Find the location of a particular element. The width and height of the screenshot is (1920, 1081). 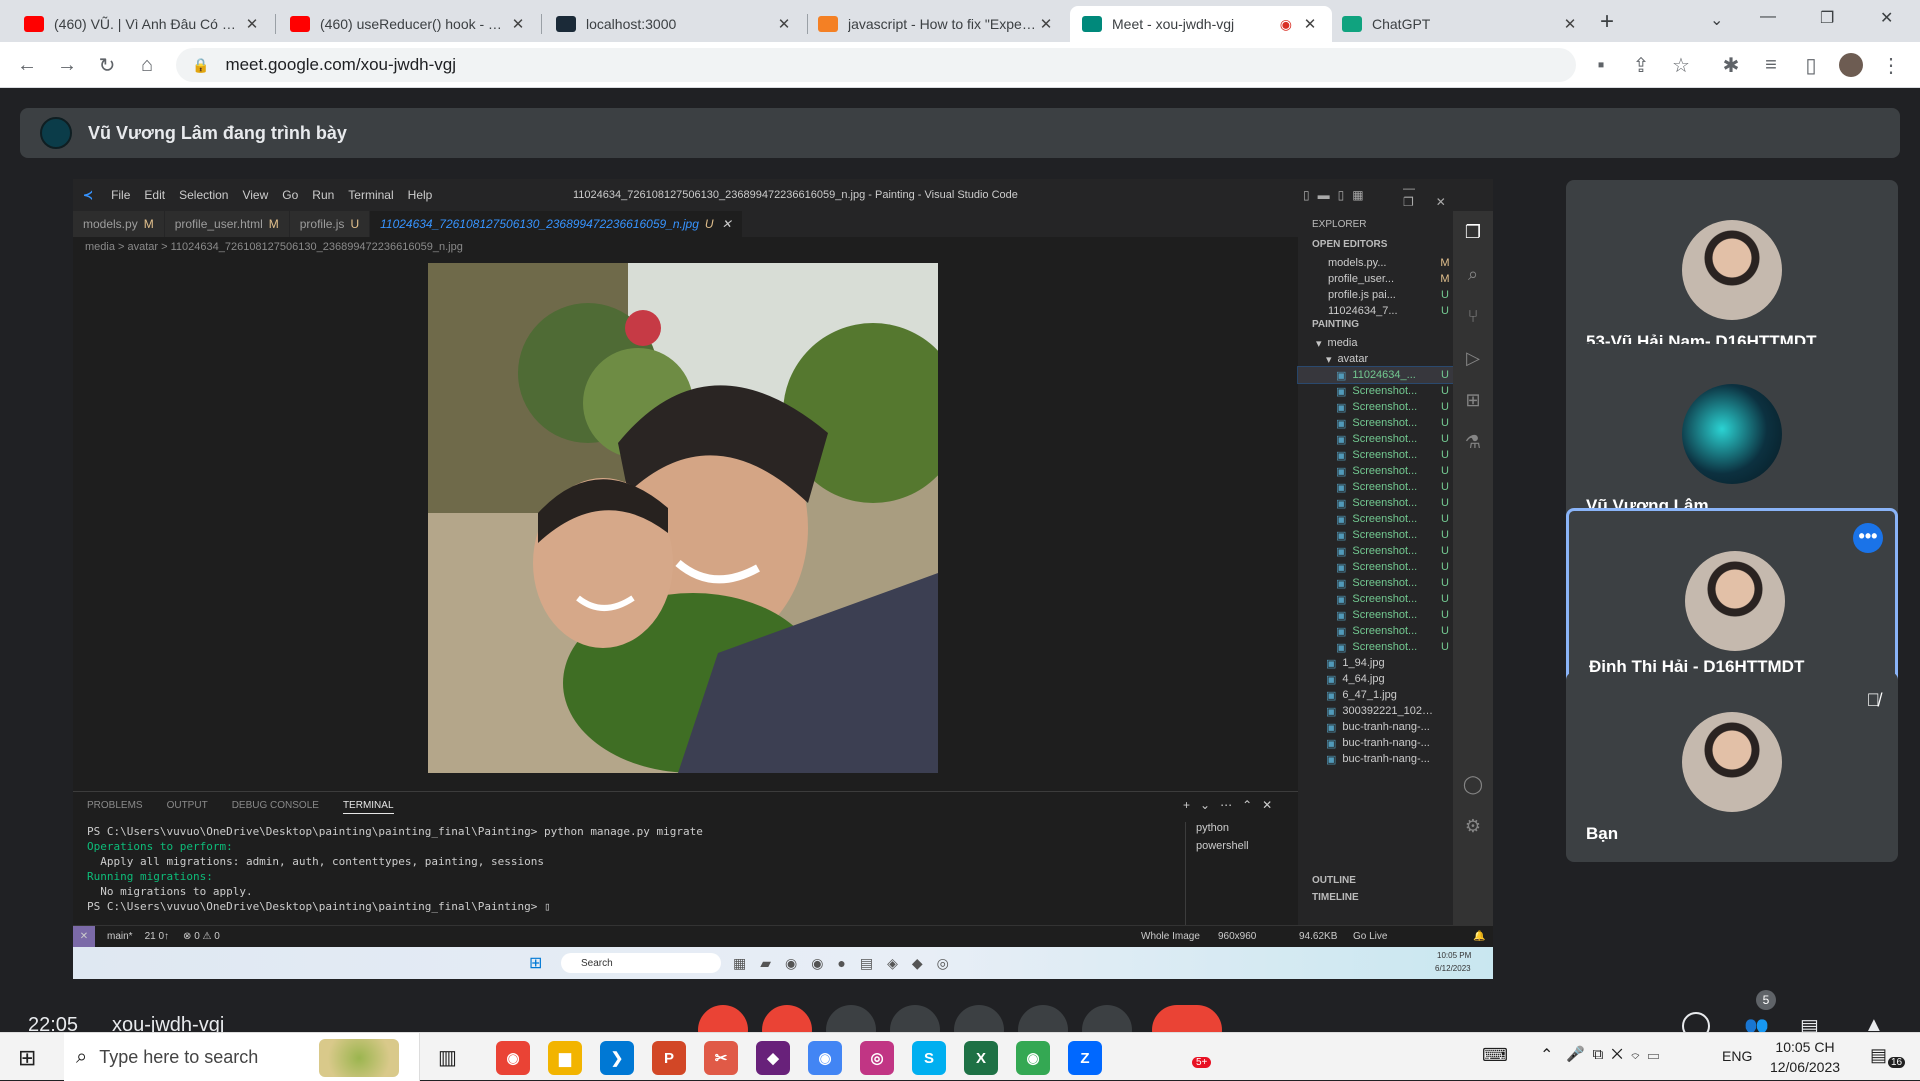

extensions-icon: ⊞ is located at coordinates (1473, 400).